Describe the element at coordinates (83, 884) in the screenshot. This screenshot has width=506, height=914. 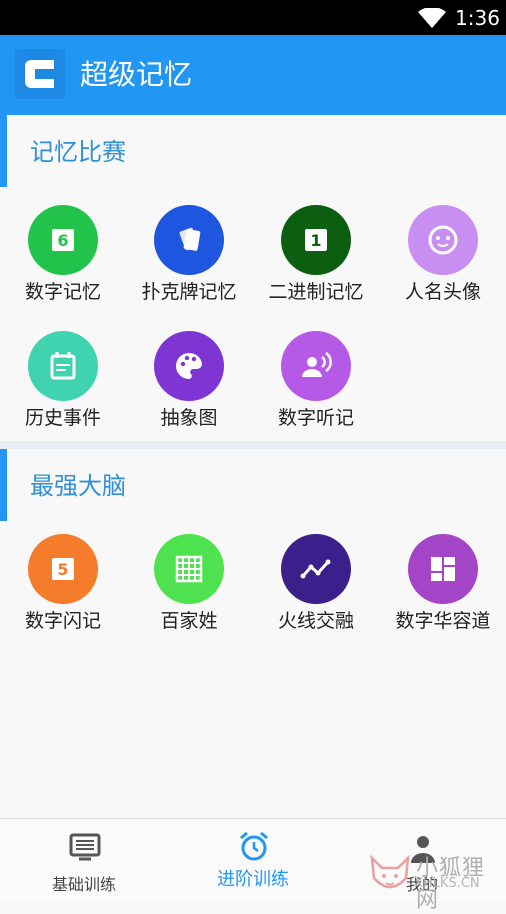
I see `tab-label: 基础训练` at that location.